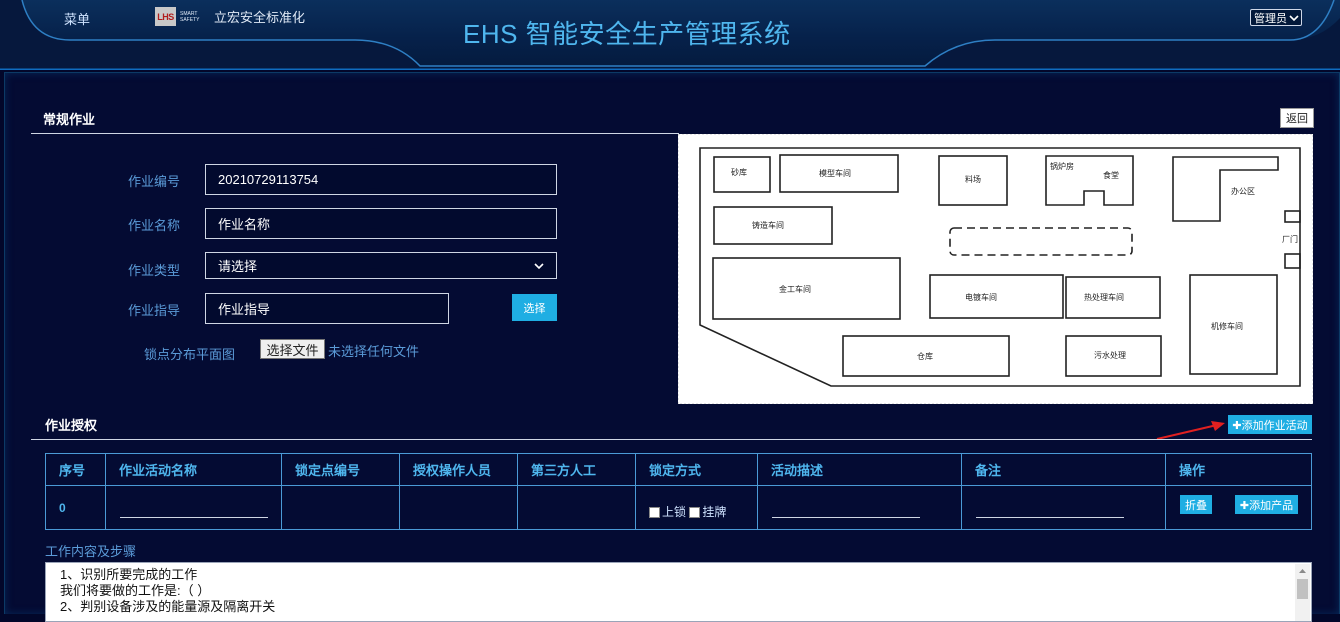 Image resolution: width=1340 pixels, height=622 pixels. I want to click on room-label: 厂门, so click(1290, 239).